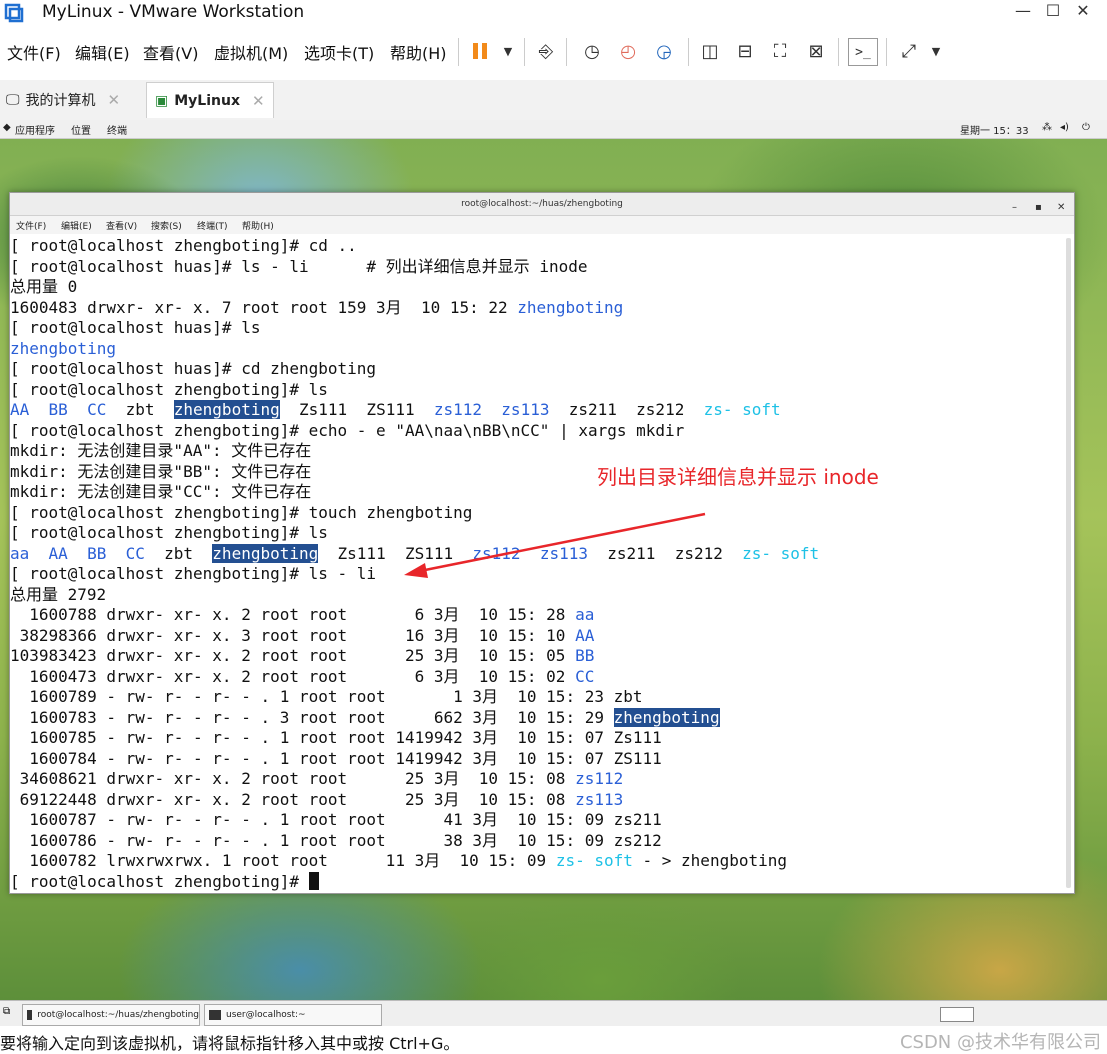 The height and width of the screenshot is (1054, 1107). What do you see at coordinates (780, 51) in the screenshot?
I see `fullscreen-icon: ⛶` at bounding box center [780, 51].